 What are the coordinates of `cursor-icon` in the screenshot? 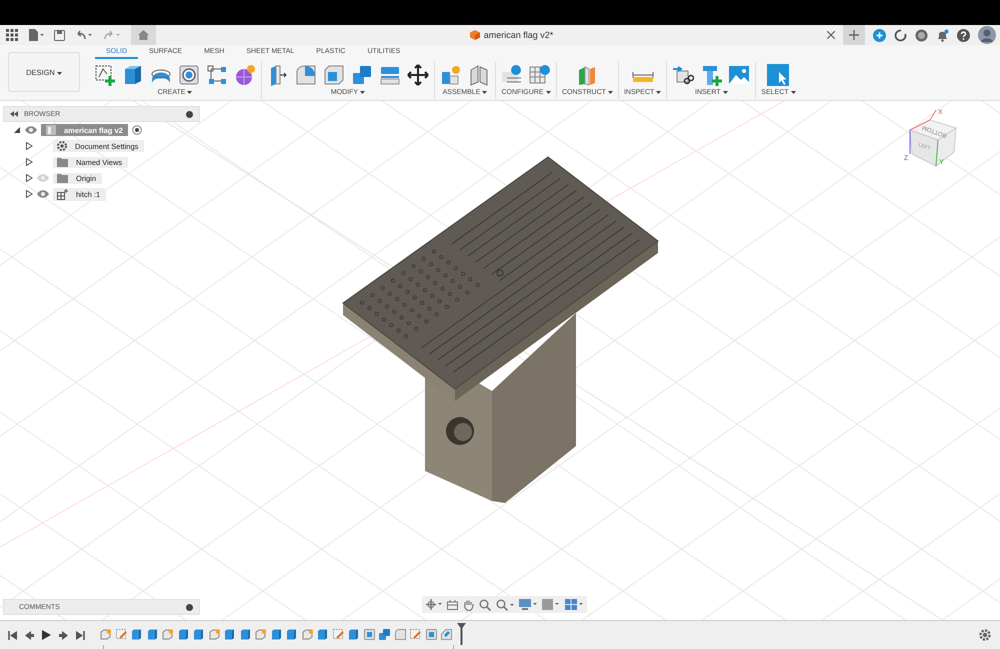 It's located at (778, 75).